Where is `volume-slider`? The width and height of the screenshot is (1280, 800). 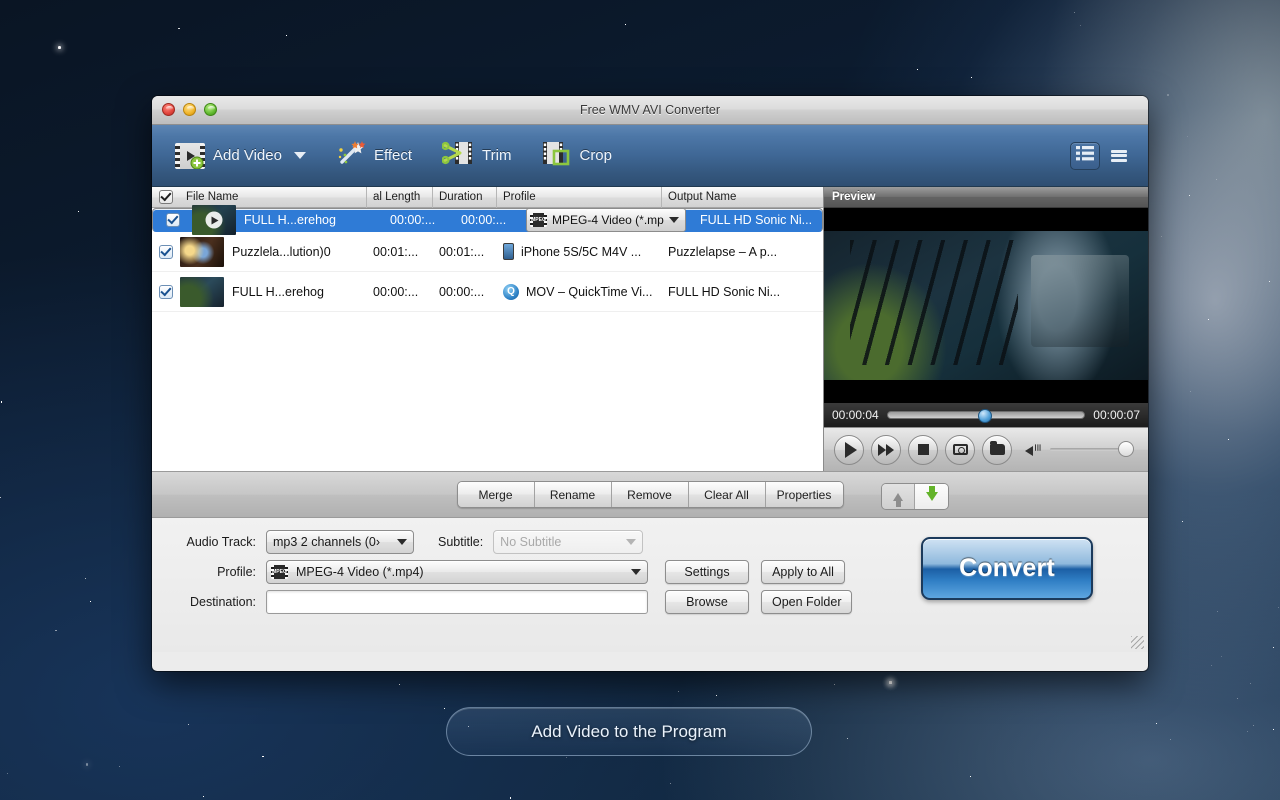 volume-slider is located at coordinates (1092, 449).